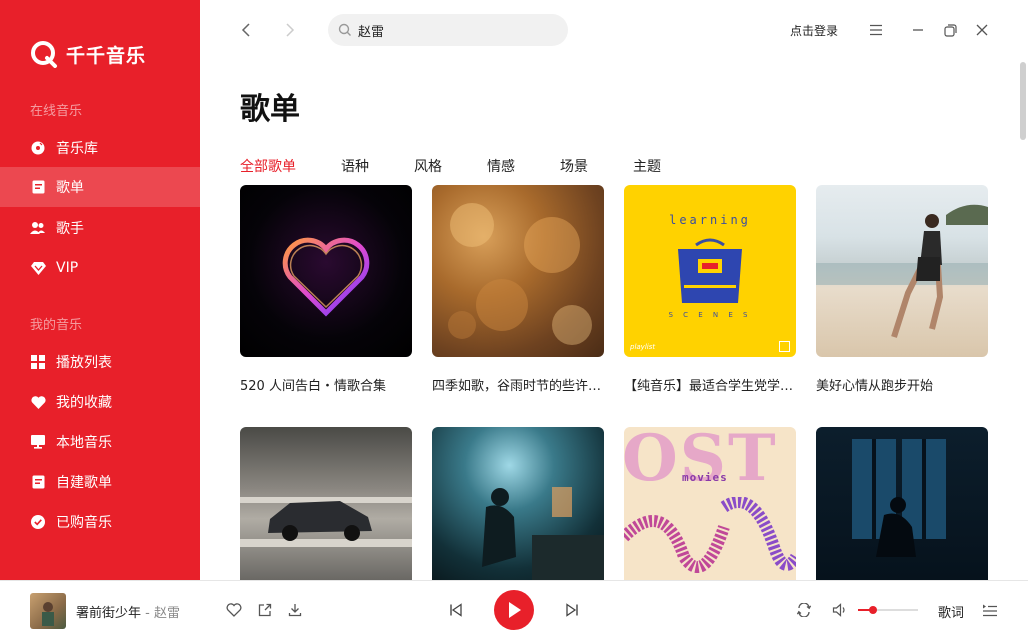  Describe the element at coordinates (326, 277) in the screenshot. I see `neon-heart-image` at that location.